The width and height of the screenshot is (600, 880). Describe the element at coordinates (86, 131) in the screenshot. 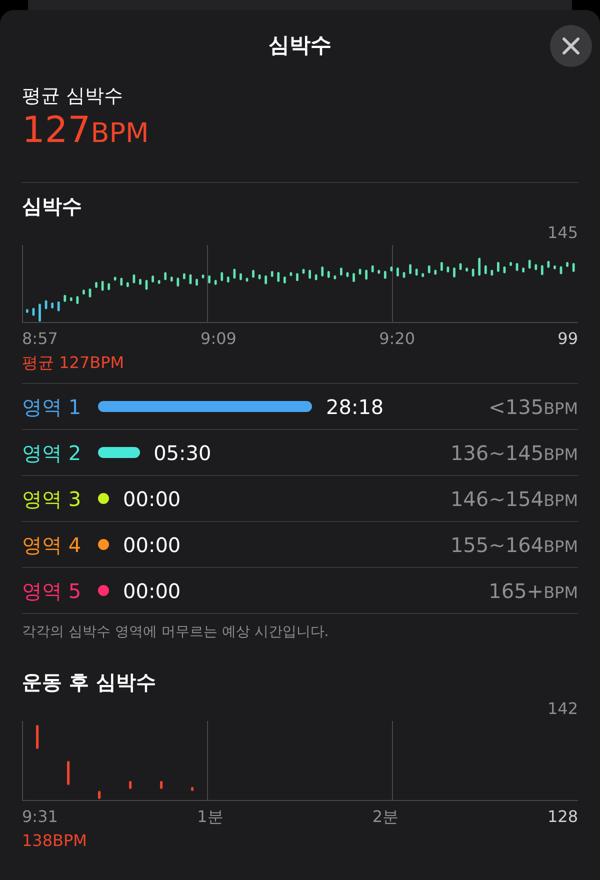

I see `average-value: 127BPM` at that location.